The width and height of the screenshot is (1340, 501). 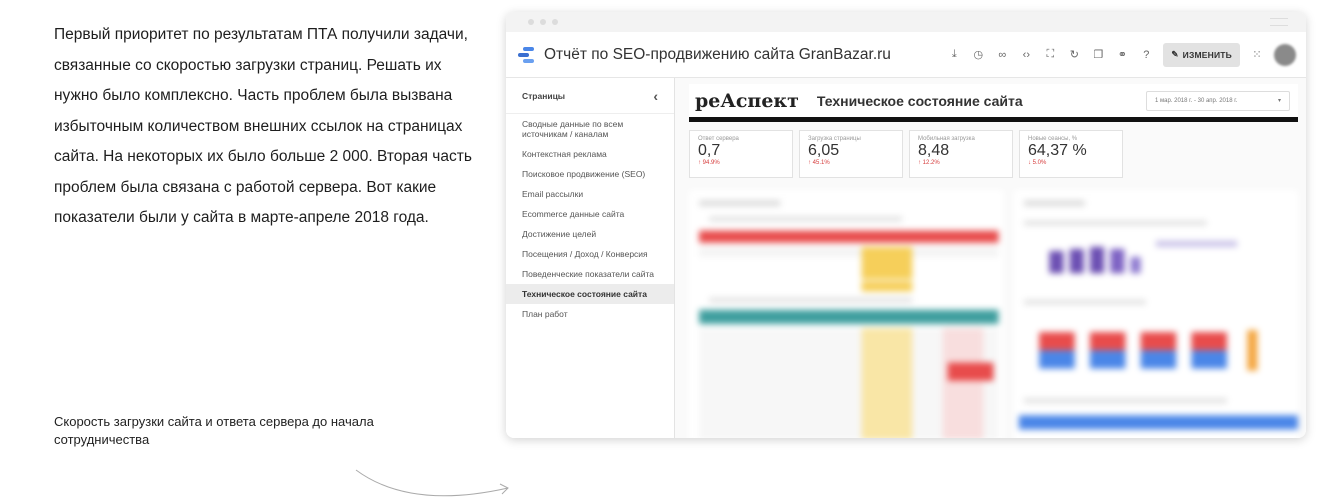 I want to click on toolbar: ⤓ ◷ ∞ ‹› ⛶ ↻ ❐ ⚭ ? ✎ ИЗМЕНИТЬ ⁙, so click(x=1121, y=54).